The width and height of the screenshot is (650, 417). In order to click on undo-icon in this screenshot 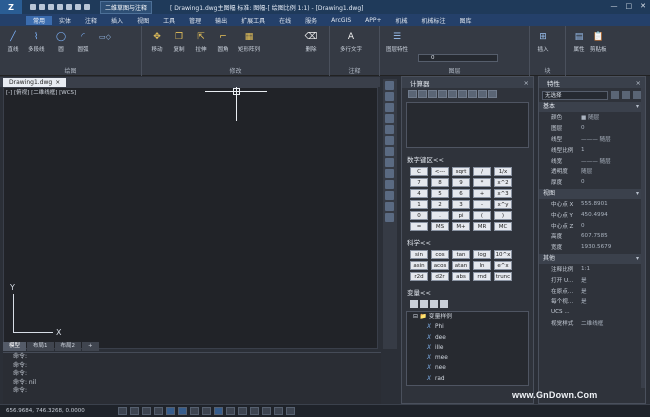, I will do `click(78, 7)`.